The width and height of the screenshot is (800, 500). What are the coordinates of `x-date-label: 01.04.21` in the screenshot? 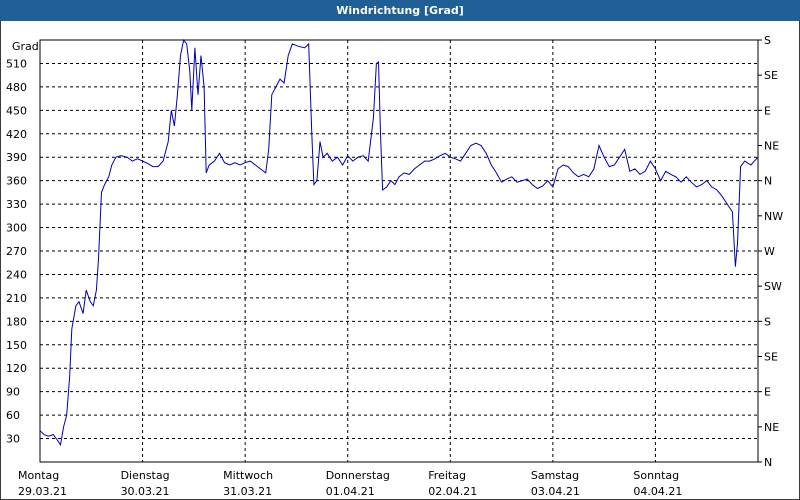 It's located at (350, 491).